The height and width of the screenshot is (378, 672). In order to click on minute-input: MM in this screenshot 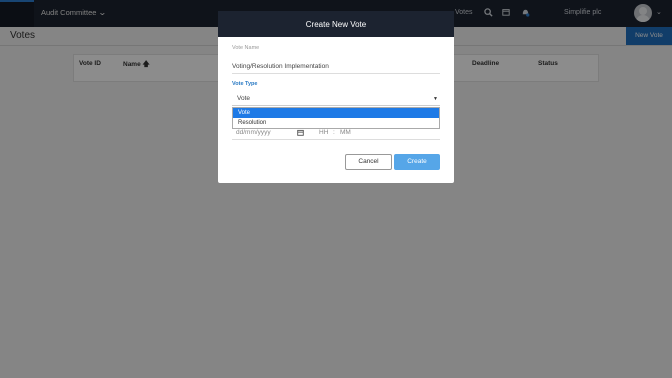, I will do `click(345, 132)`.